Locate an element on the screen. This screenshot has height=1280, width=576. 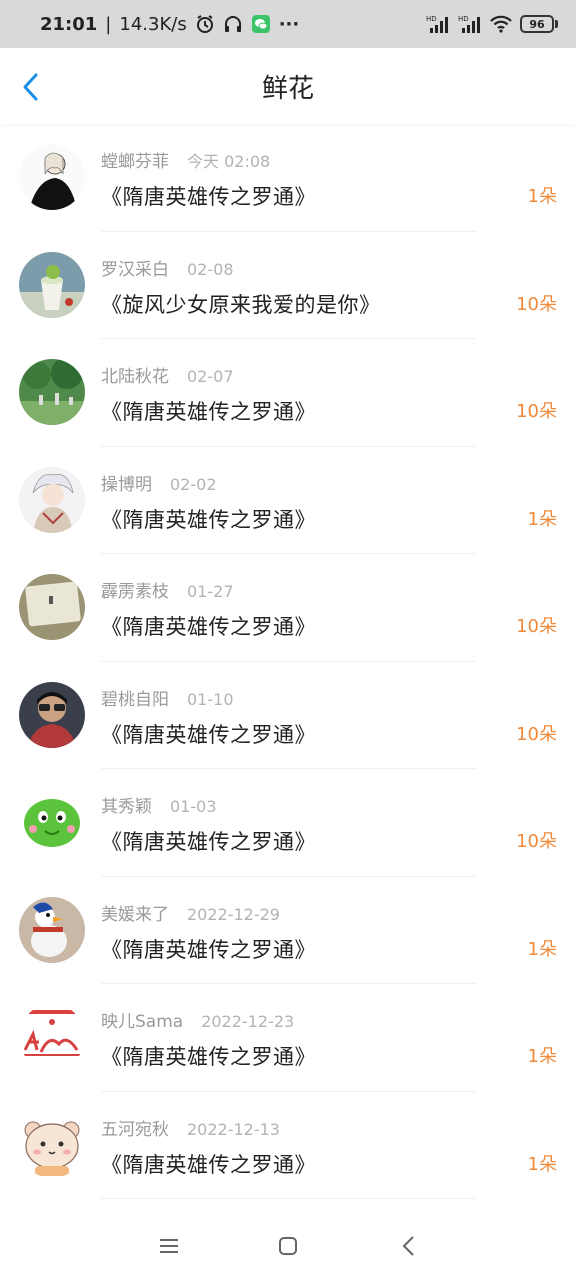
meta-row: 操博明 02-02 is located at coordinates (338, 483).